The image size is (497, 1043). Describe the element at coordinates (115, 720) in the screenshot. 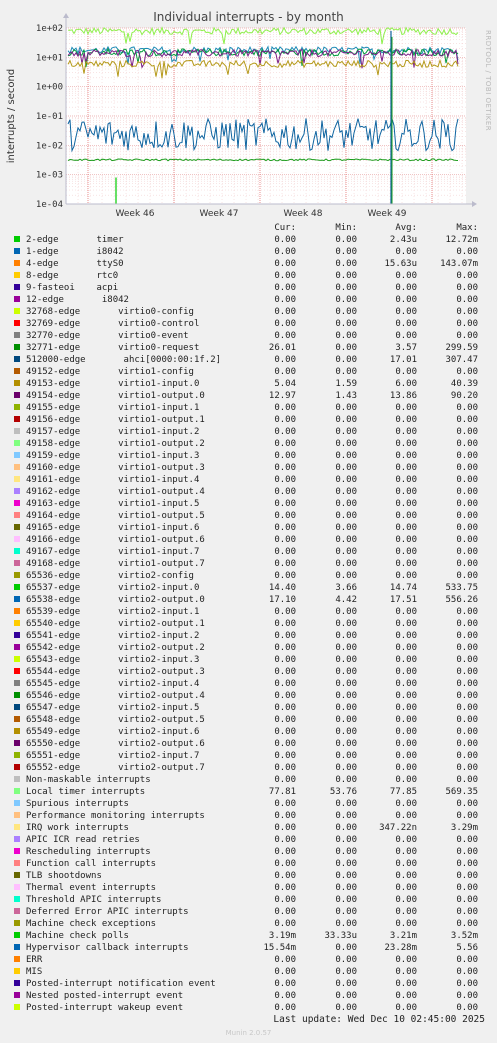

I see `legend-label: 65548-edge virtio2-output.5` at that location.